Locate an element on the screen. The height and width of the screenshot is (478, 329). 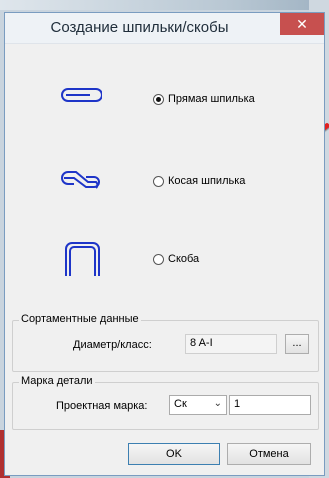
part-mark-legend: Марка детали is located at coordinates (57, 381).